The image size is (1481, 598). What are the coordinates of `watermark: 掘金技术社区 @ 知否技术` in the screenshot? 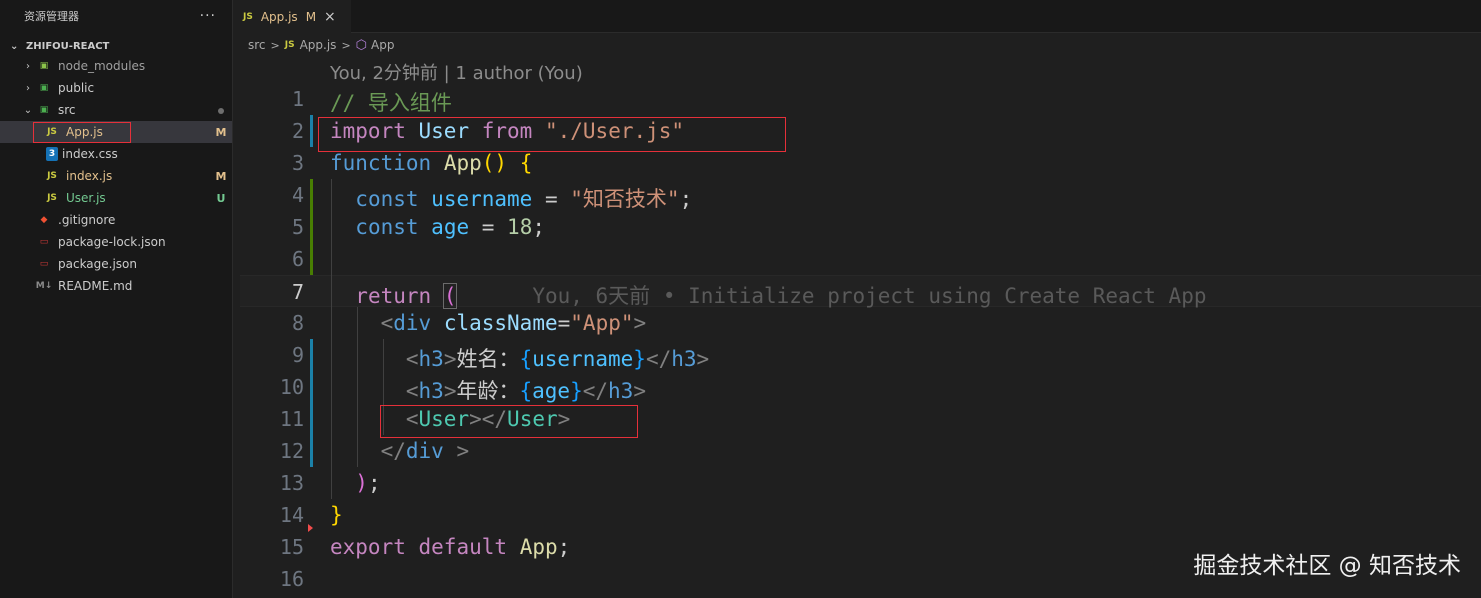 It's located at (1327, 566).